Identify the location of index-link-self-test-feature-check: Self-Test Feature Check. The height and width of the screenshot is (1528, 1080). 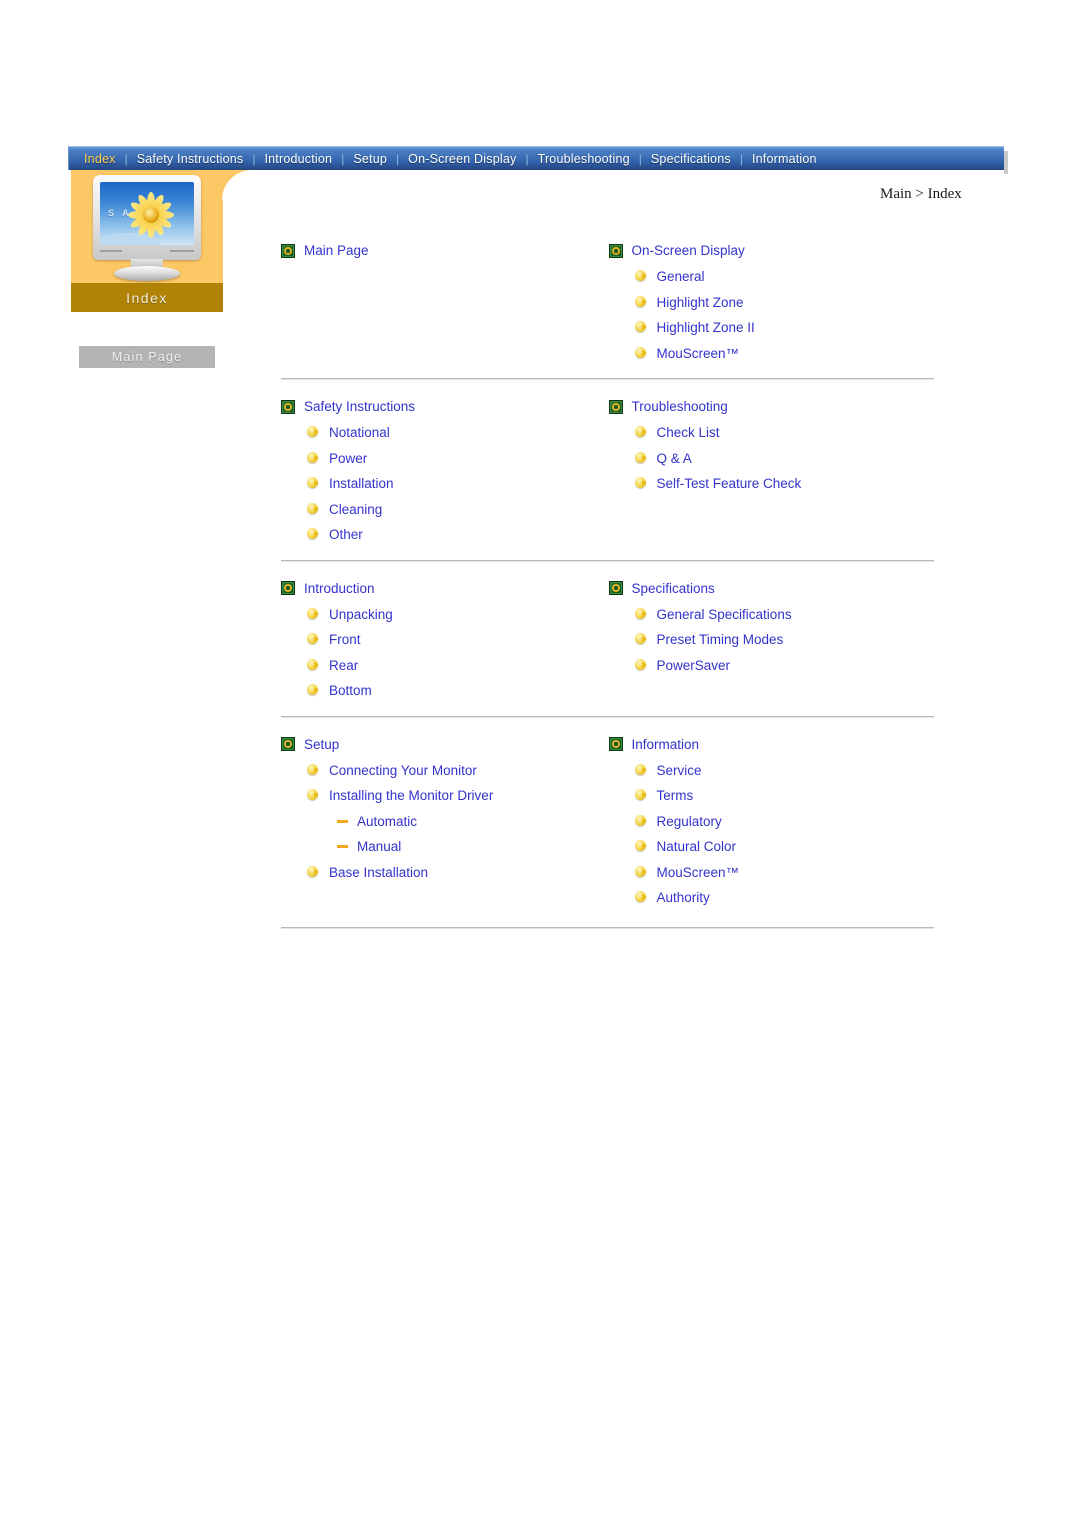
(773, 484).